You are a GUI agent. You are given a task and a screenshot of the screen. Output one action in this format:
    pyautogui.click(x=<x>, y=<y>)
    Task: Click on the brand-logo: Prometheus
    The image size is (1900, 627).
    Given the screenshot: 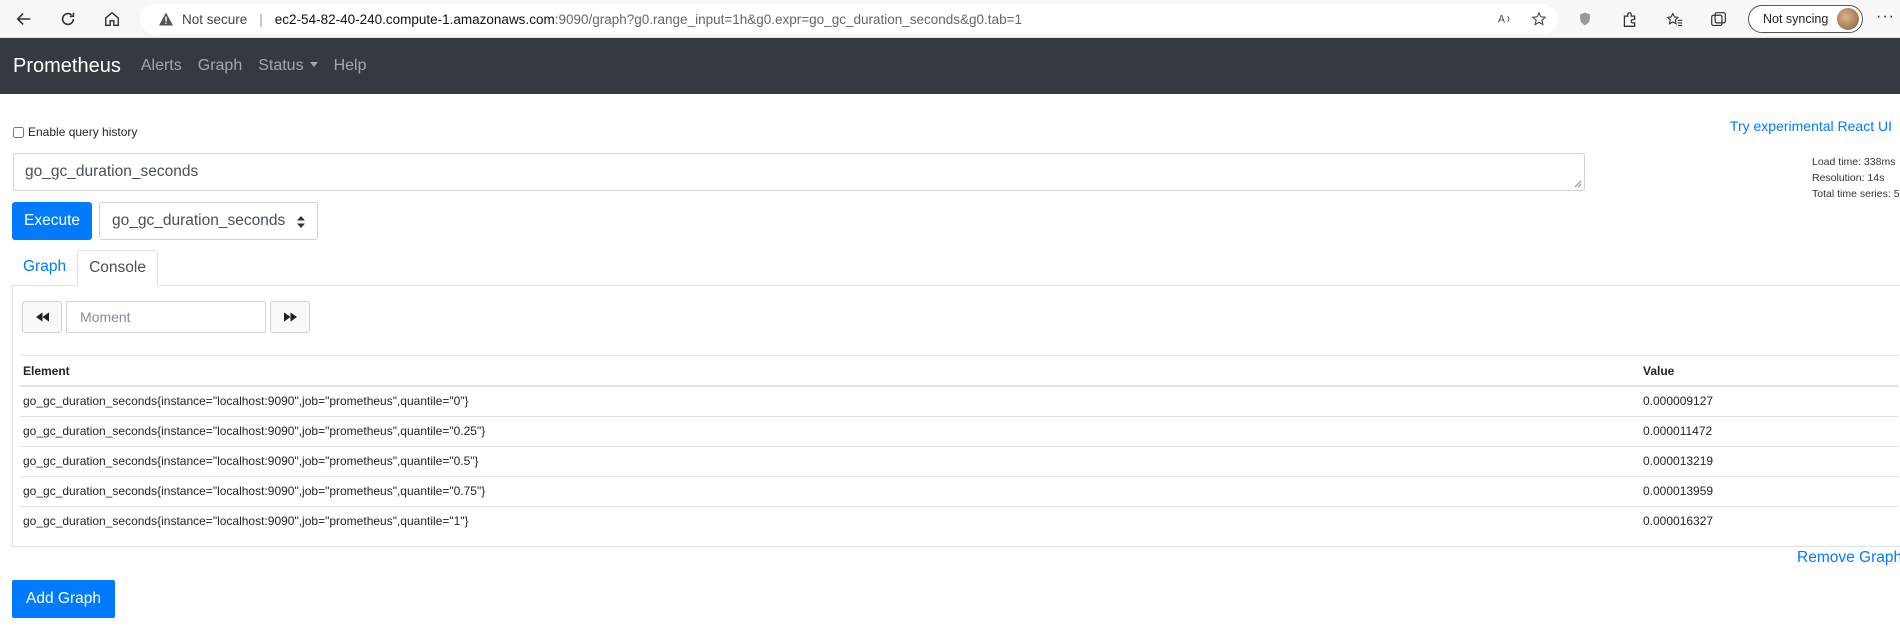 What is the action you would take?
    pyautogui.click(x=67, y=66)
    